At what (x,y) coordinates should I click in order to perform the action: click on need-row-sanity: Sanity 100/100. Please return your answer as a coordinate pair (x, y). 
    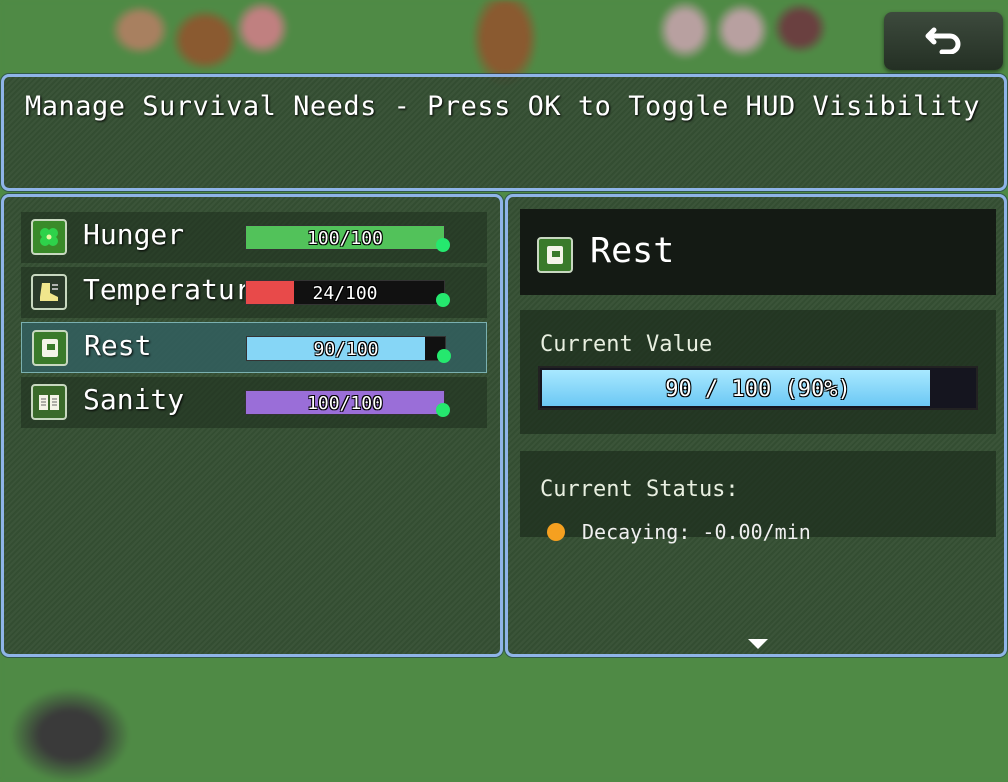
    Looking at the image, I should click on (254, 402).